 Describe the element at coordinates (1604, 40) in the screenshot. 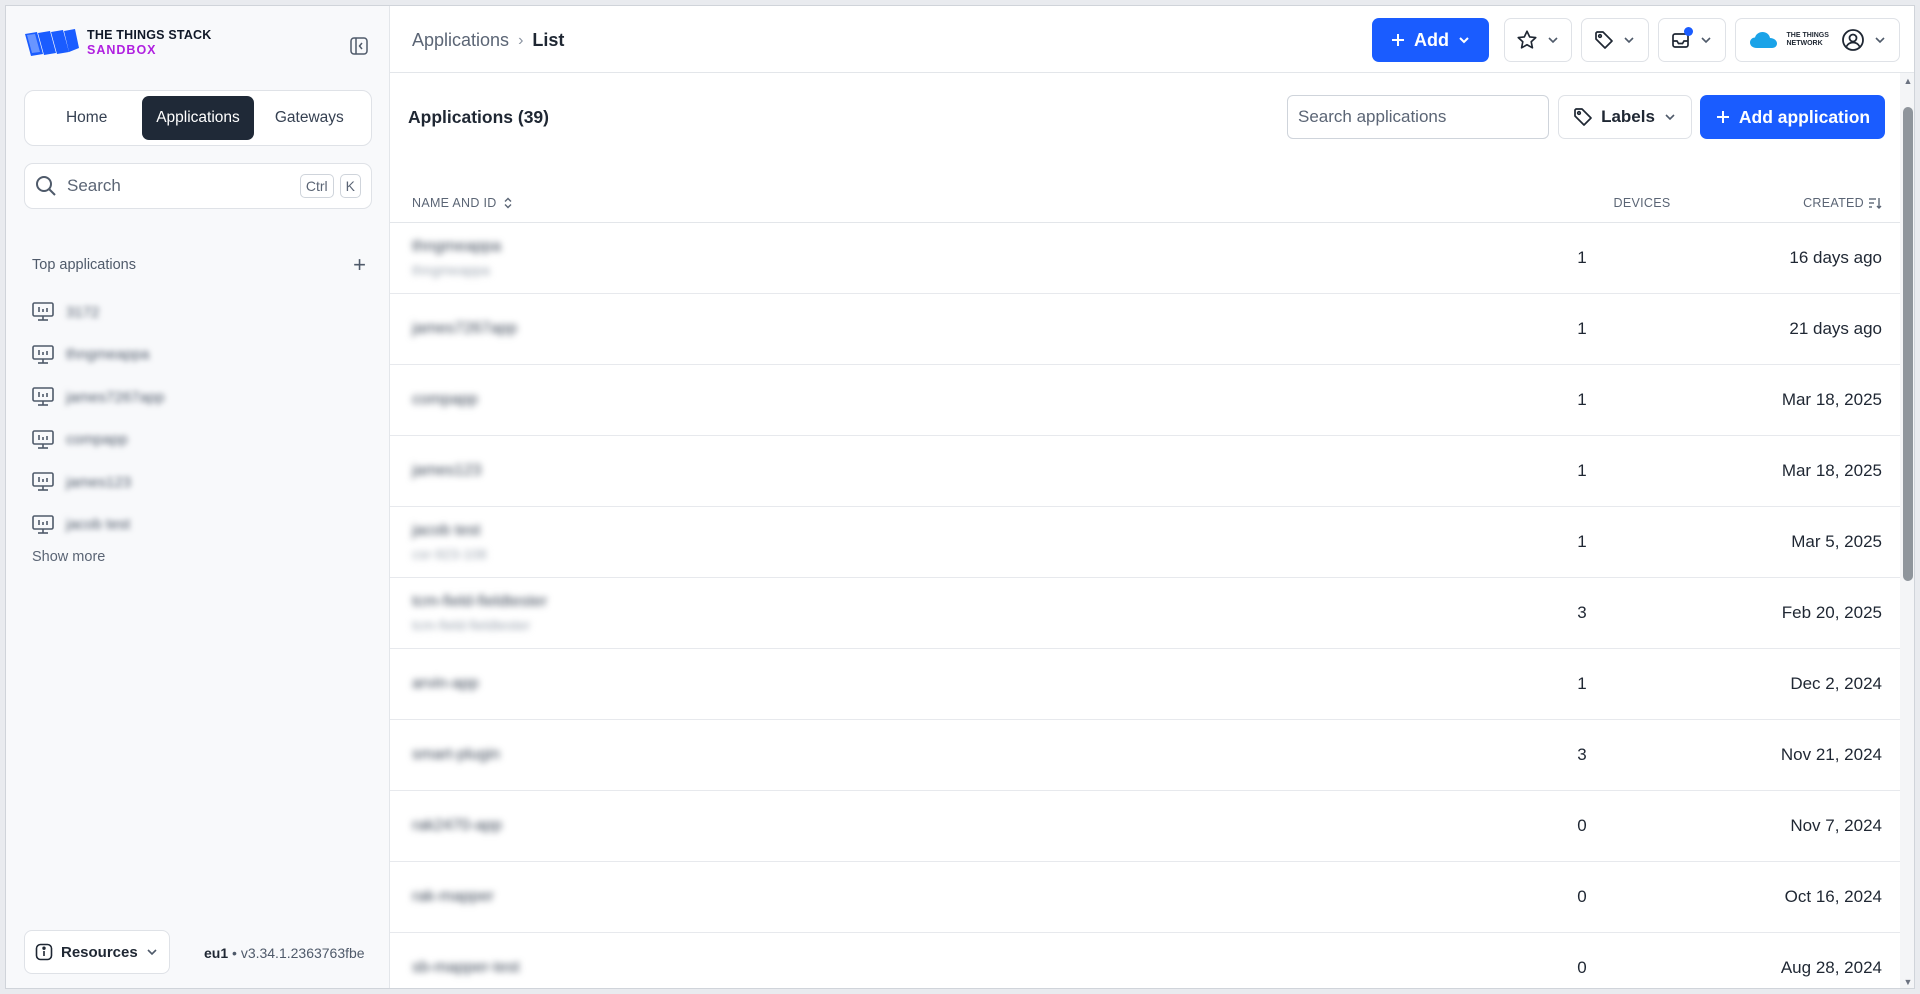

I see `tag-icon` at that location.